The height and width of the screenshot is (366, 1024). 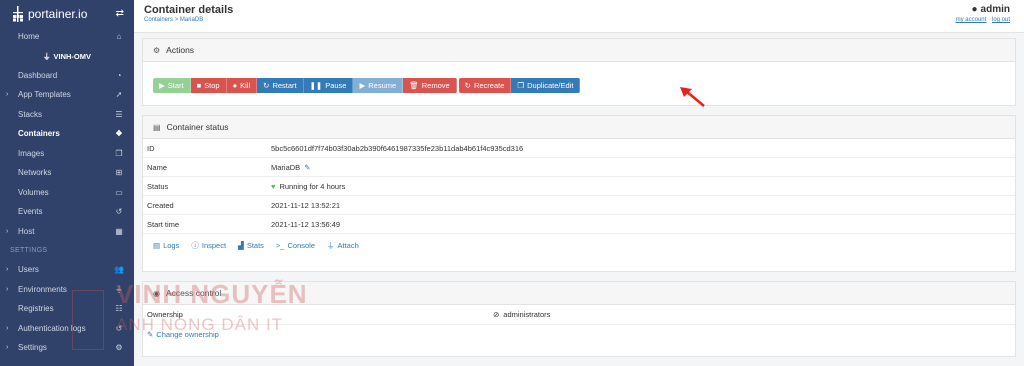 I want to click on created-time: 2021-11-12 13:52:21, so click(x=306, y=205).